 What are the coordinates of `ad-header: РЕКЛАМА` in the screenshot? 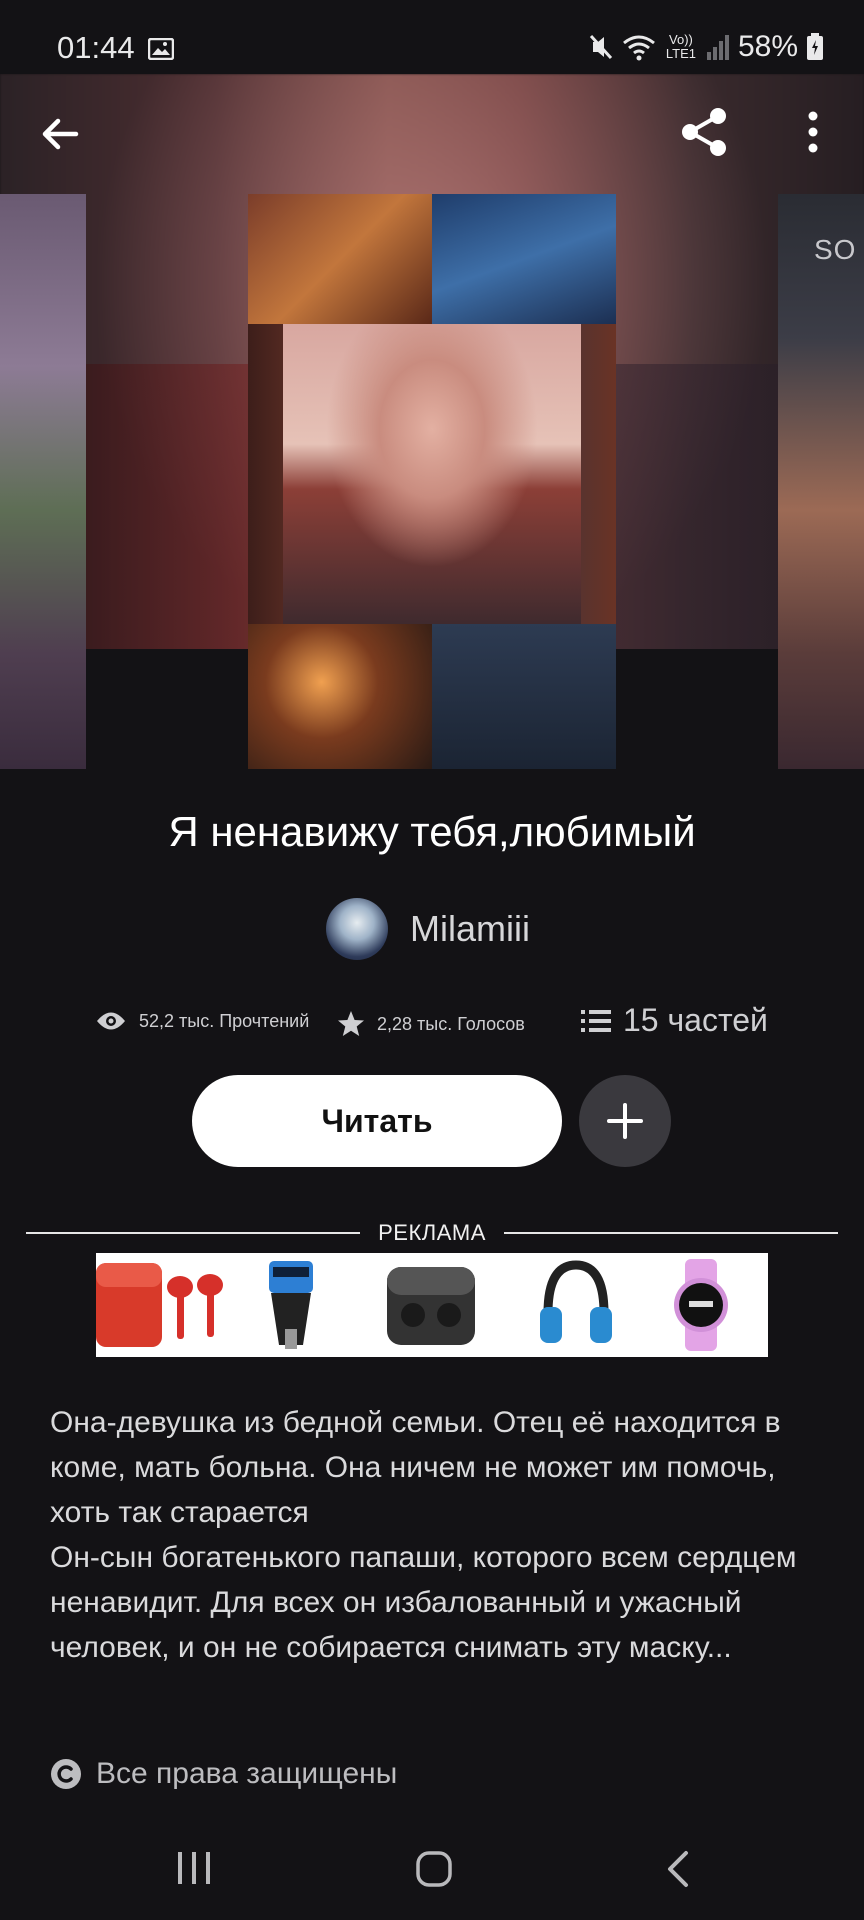 It's located at (432, 1233).